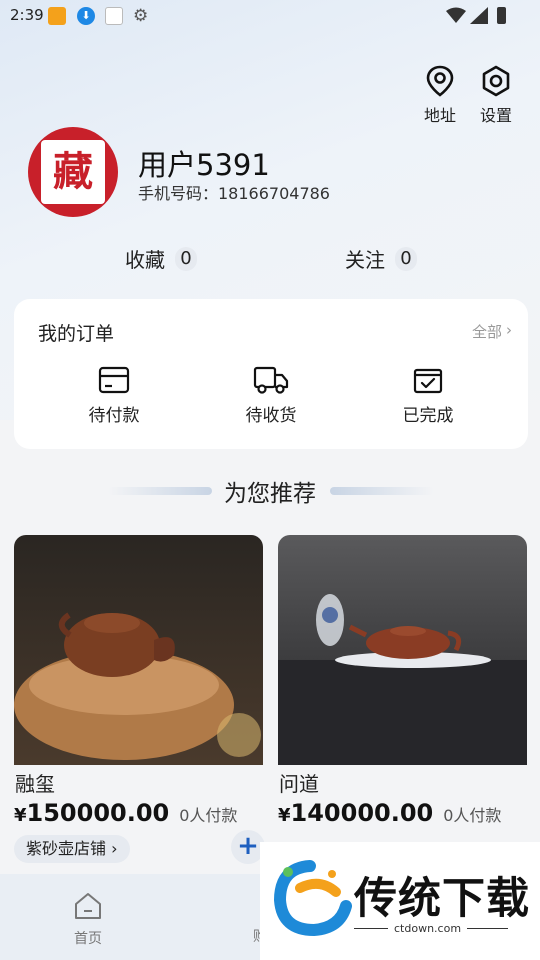 This screenshot has height=960, width=540. Describe the element at coordinates (487, 331) in the screenshot. I see `order-all-link: 全部` at that location.